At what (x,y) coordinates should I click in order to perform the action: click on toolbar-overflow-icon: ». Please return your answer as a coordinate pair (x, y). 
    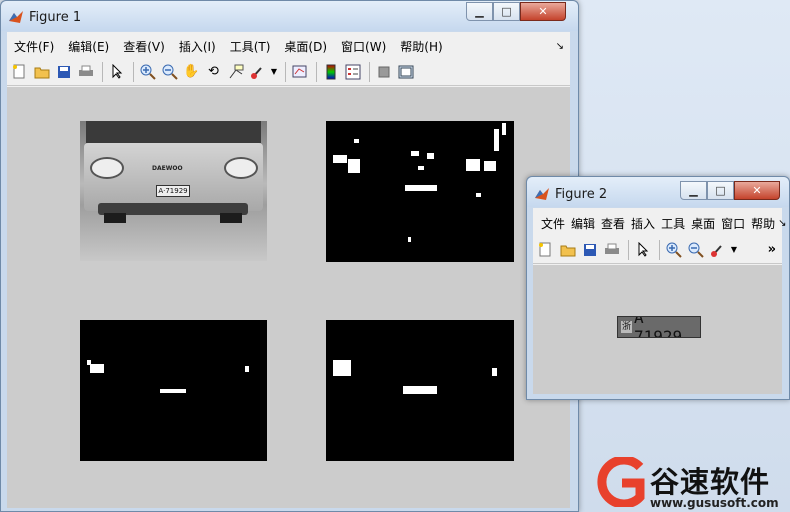
    Looking at the image, I should click on (772, 249).